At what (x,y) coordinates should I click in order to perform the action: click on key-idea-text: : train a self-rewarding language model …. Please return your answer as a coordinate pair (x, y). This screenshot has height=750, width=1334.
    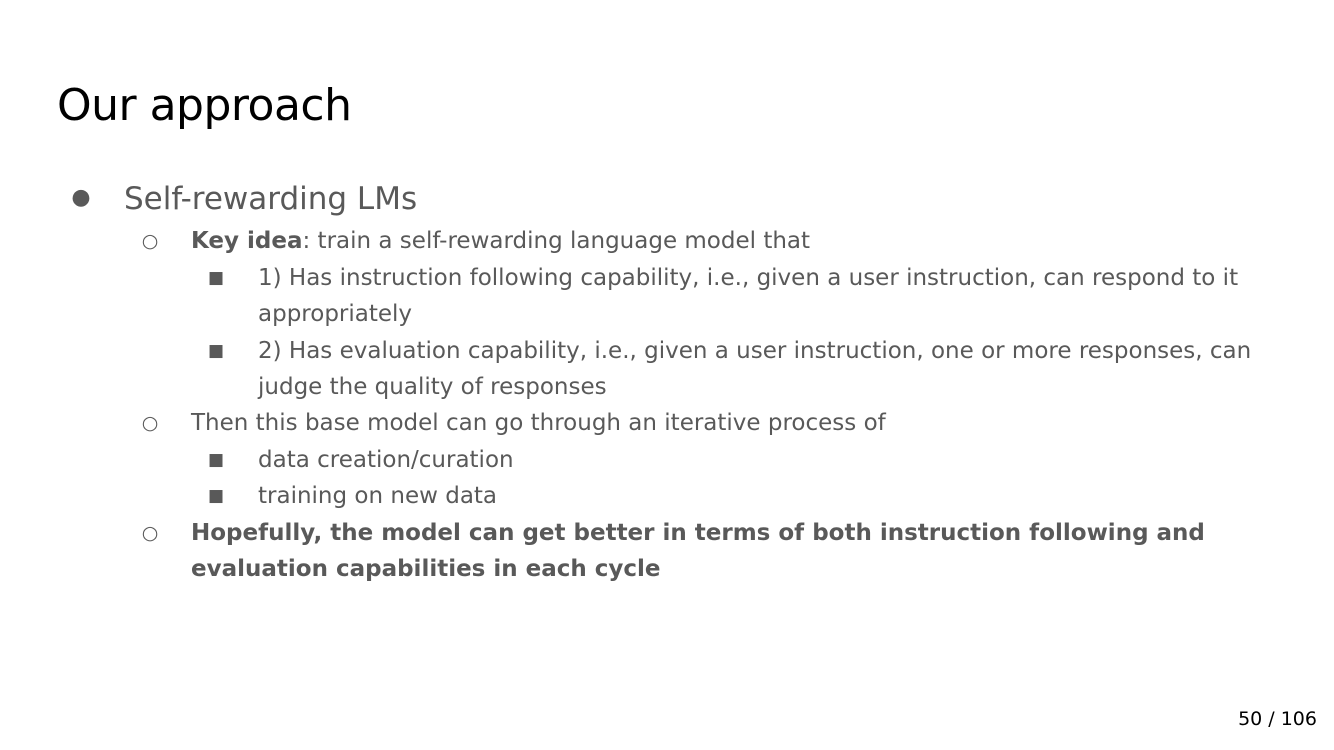
    Looking at the image, I should click on (556, 241).